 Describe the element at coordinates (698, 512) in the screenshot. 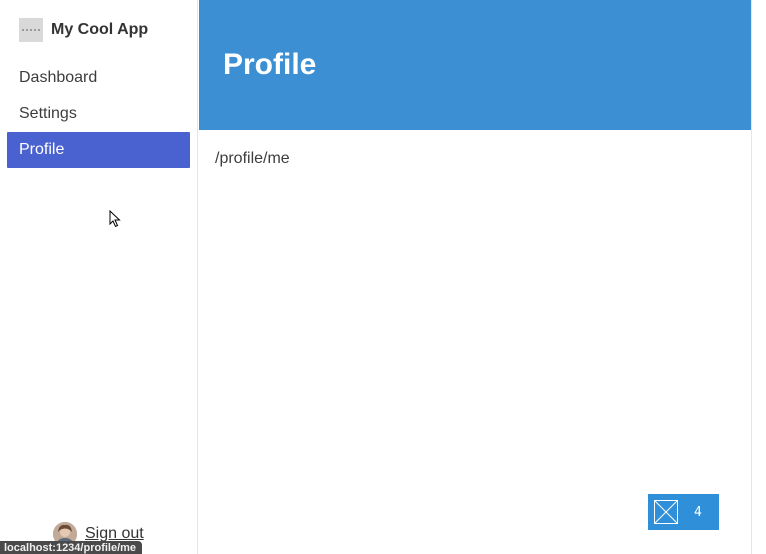

I see `notification-count: 4` at that location.